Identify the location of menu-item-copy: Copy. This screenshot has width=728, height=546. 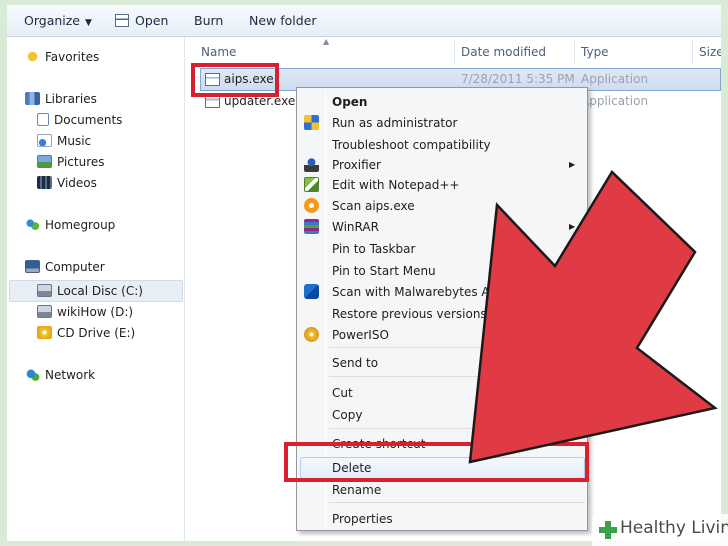
(347, 415).